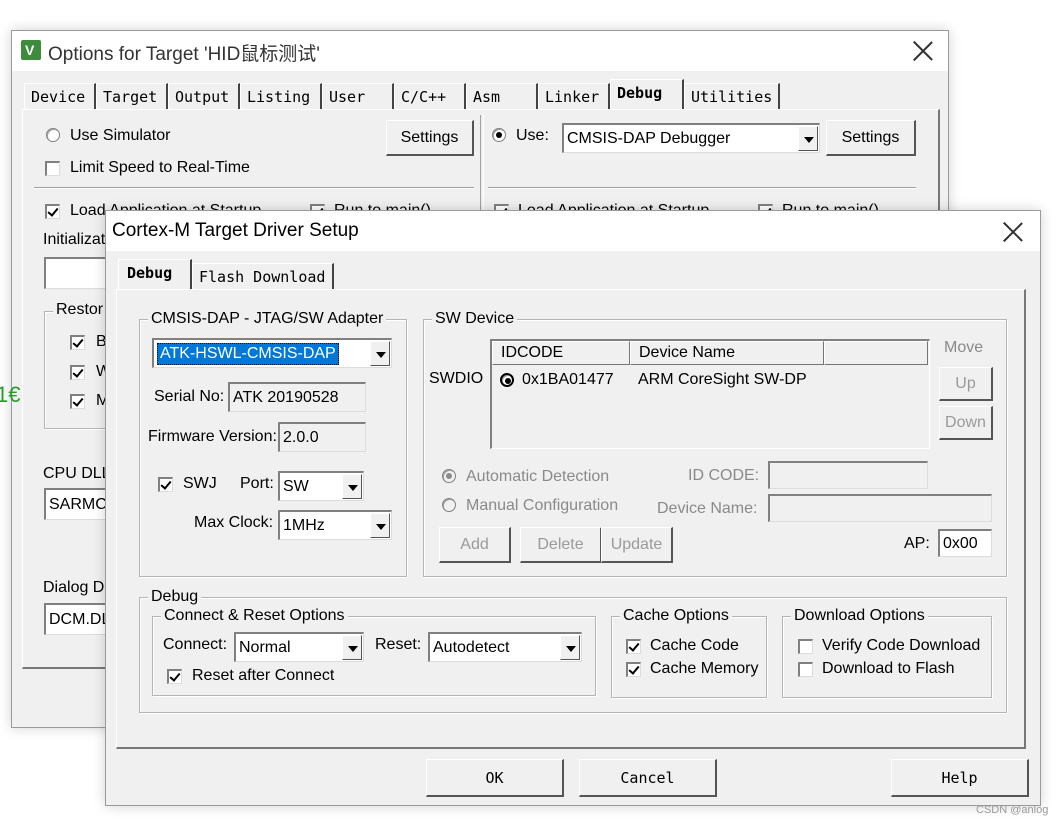 The height and width of the screenshot is (826, 1058). Describe the element at coordinates (561, 353) in the screenshot. I see `idcode-column-header: IDCODE` at that location.